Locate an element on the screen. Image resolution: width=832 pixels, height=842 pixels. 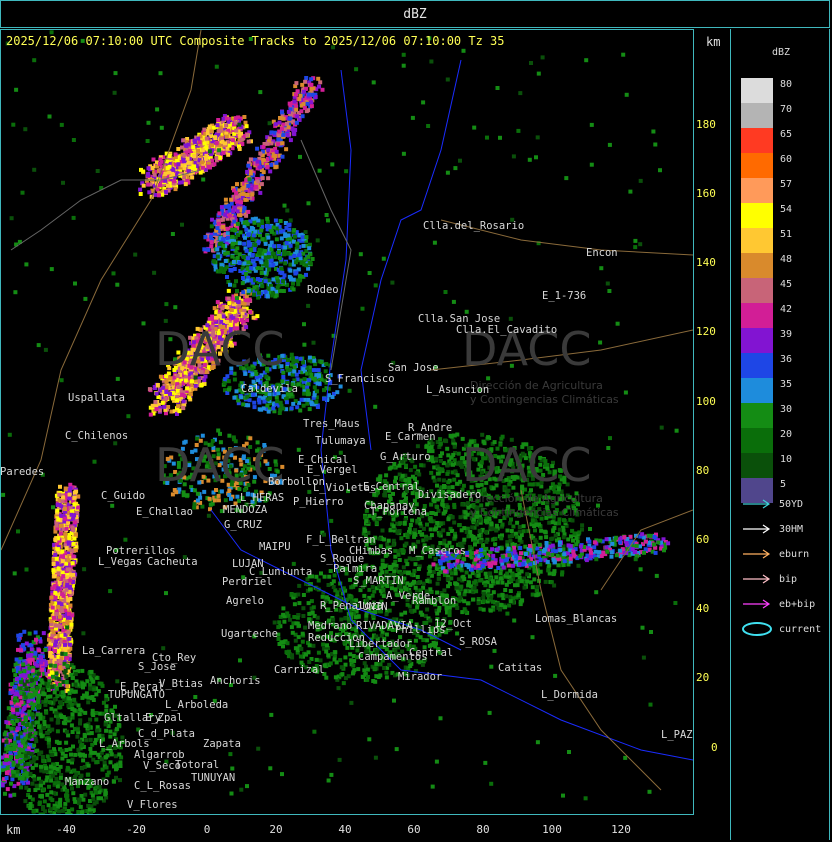
place-label: Cacheuta is located at coordinates (172, 562).